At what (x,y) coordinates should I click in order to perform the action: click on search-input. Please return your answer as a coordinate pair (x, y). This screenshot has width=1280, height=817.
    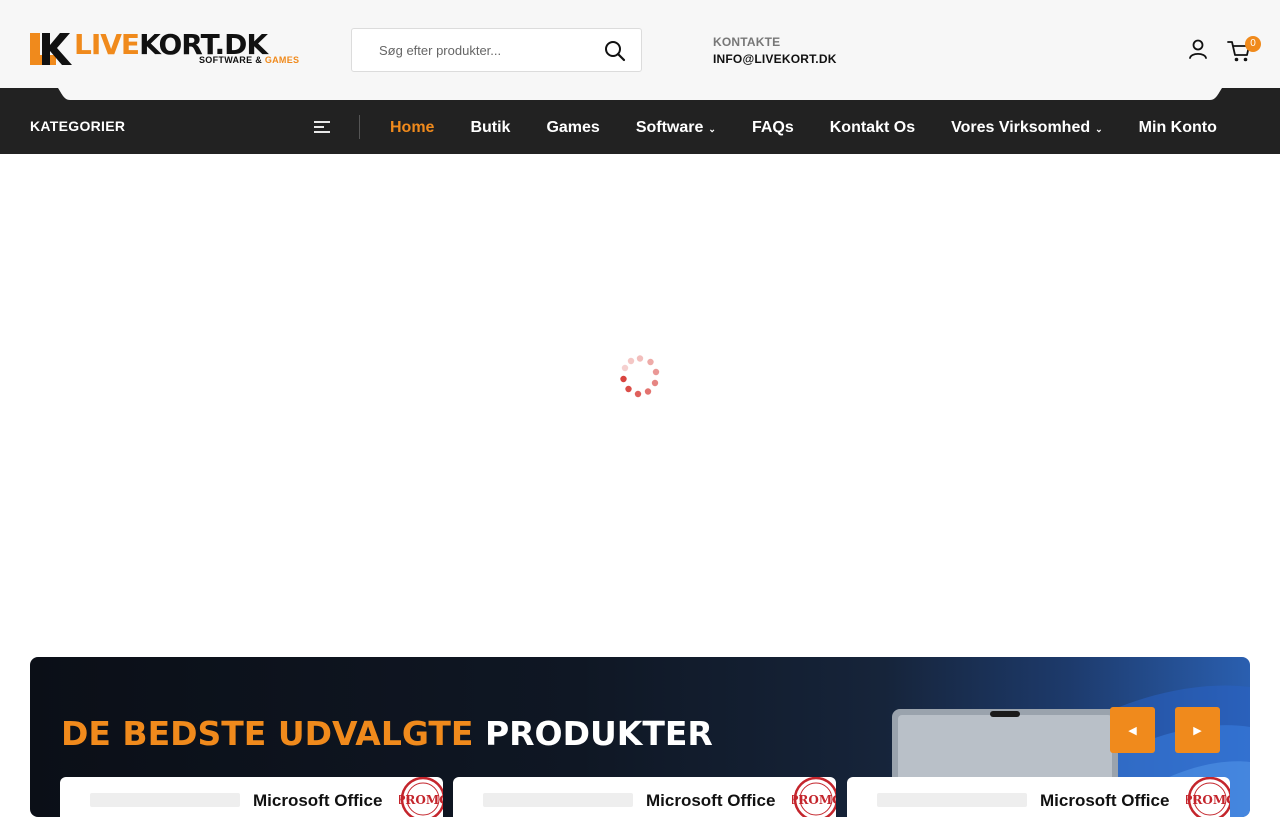
    Looking at the image, I should click on (487, 50).